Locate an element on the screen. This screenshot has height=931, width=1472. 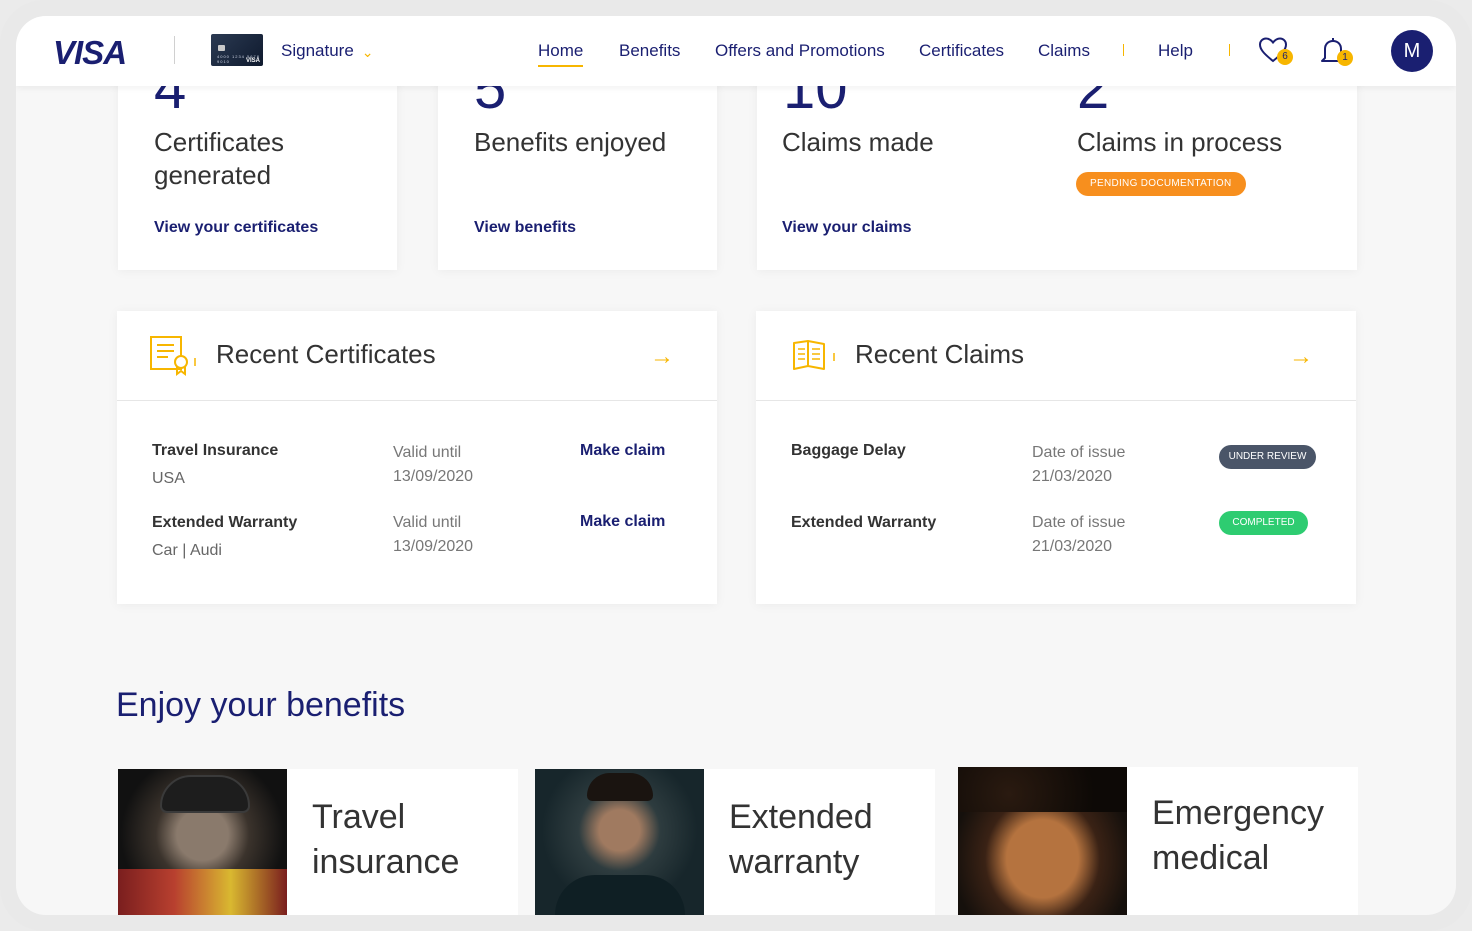
claim-title: Extended Warranty is located at coordinates (864, 522).